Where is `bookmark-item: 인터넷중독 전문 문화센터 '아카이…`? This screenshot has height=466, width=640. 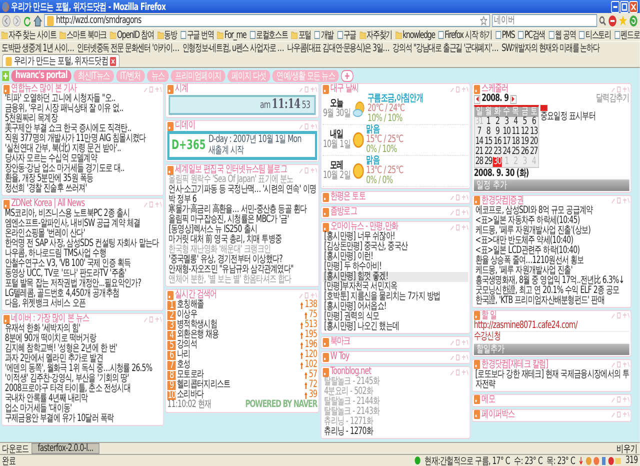
bookmark-item: 인터넷중독 전문 문화센터 '아카이… is located at coordinates (128, 48).